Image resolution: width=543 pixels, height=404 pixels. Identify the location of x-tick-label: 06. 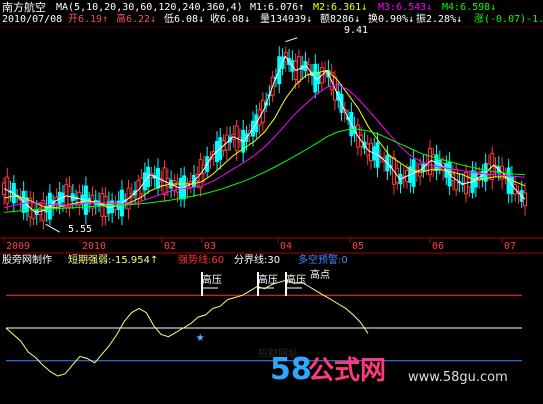
(438, 246).